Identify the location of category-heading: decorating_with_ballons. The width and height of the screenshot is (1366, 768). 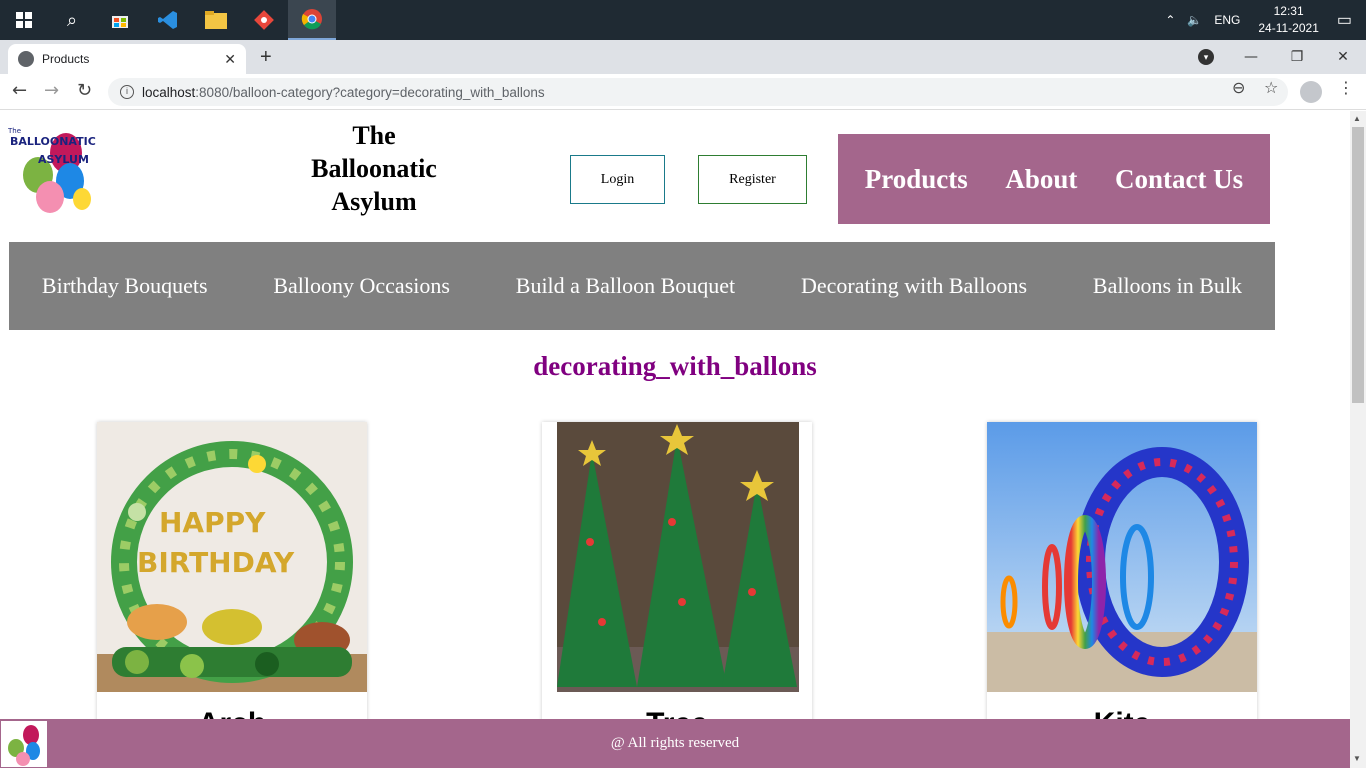
(675, 366).